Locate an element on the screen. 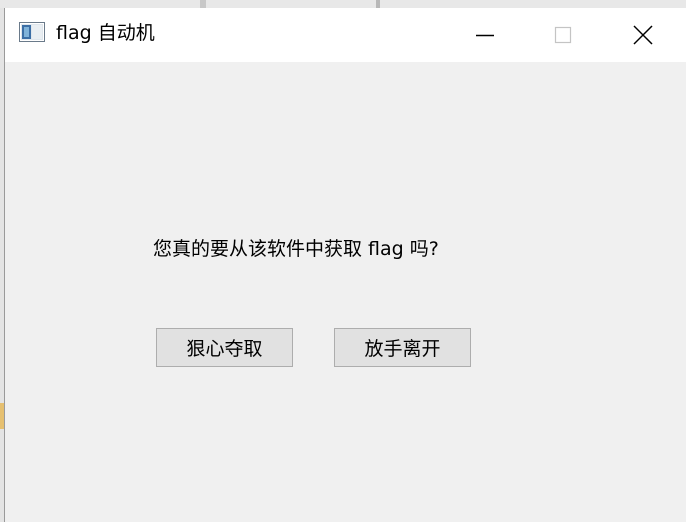 Image resolution: width=686 pixels, height=522 pixels. seize-flag-button: 狠心夺取 is located at coordinates (224, 347).